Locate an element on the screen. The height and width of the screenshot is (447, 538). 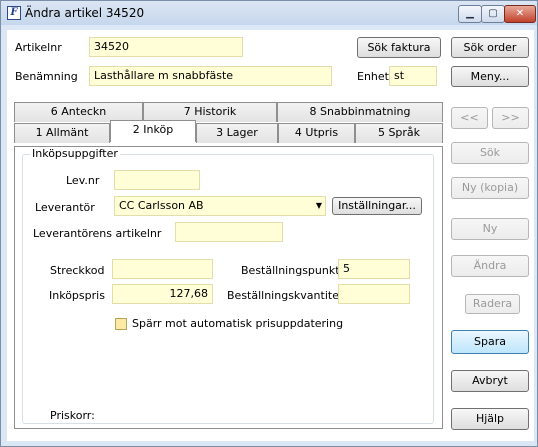
leverantor-dropdown: CC Carlsson AB ▼ is located at coordinates (220, 206).